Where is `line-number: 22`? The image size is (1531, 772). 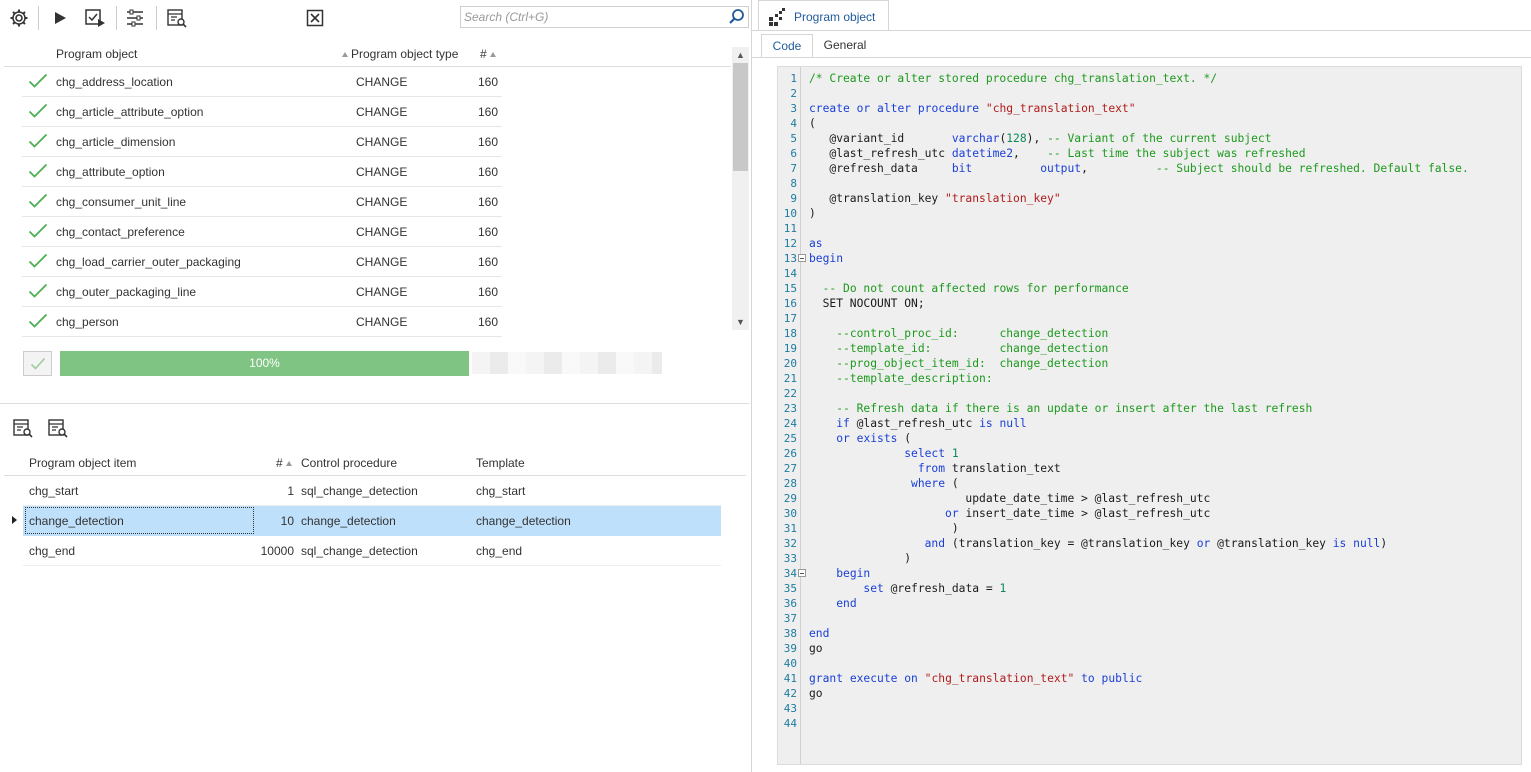 line-number: 22 is located at coordinates (790, 393).